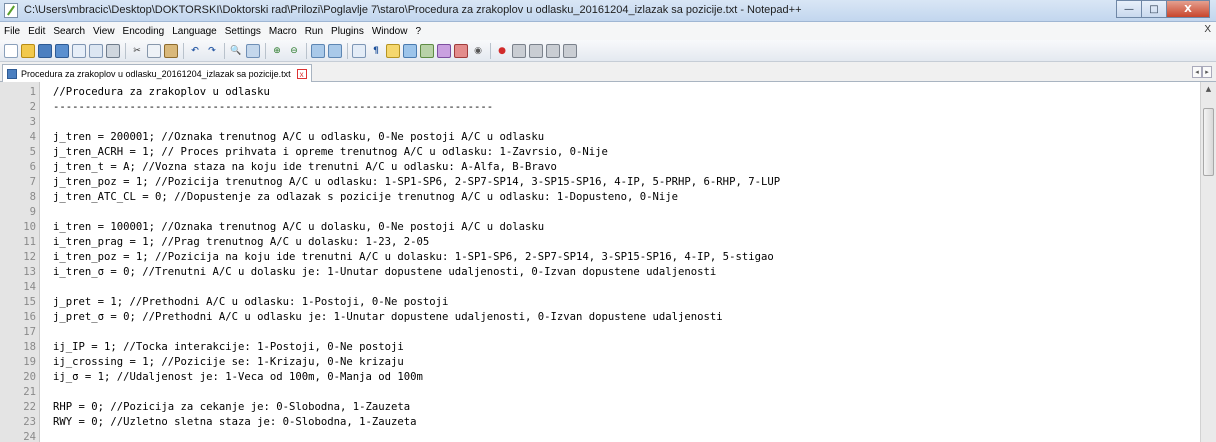 The image size is (1216, 442). What do you see at coordinates (427, 50) in the screenshot?
I see `function-list-icon` at bounding box center [427, 50].